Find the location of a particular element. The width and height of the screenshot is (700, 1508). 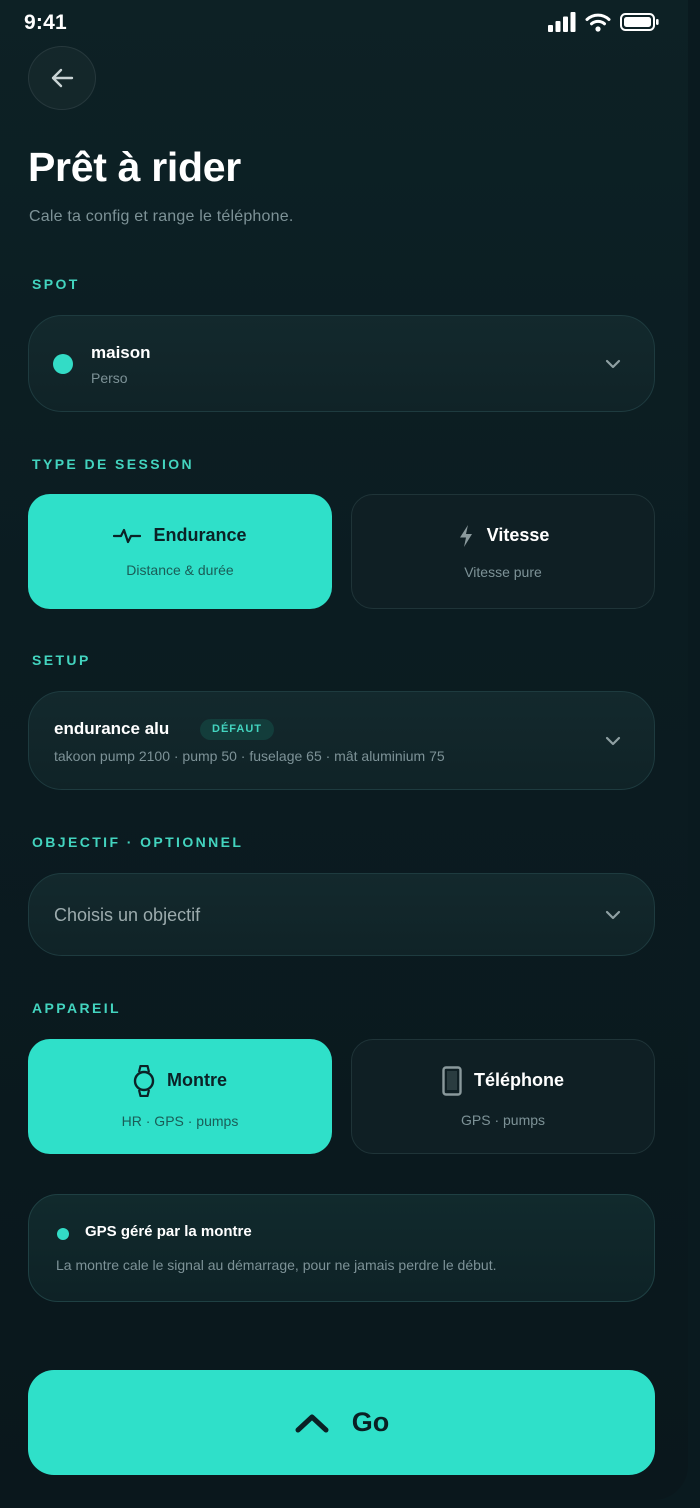

lightning-icon is located at coordinates (465, 535).